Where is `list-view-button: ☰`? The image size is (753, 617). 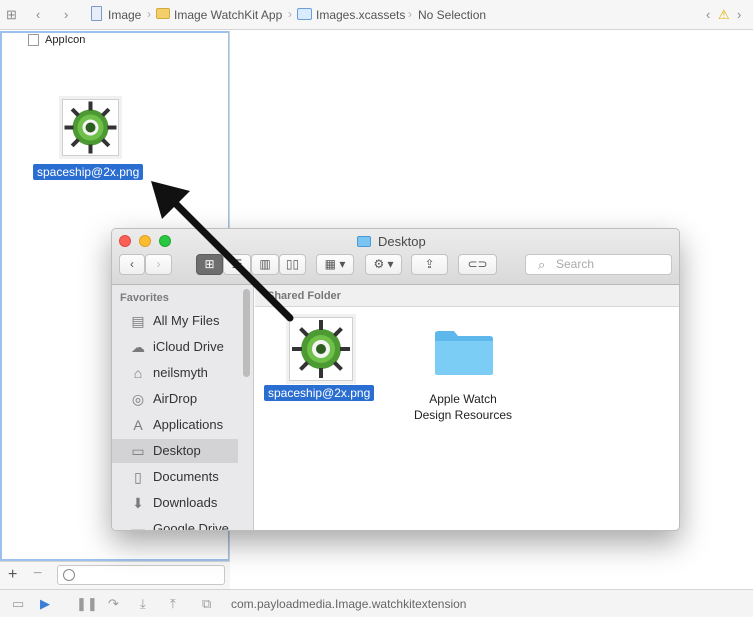
list-view-button: ☰ is located at coordinates (237, 264).